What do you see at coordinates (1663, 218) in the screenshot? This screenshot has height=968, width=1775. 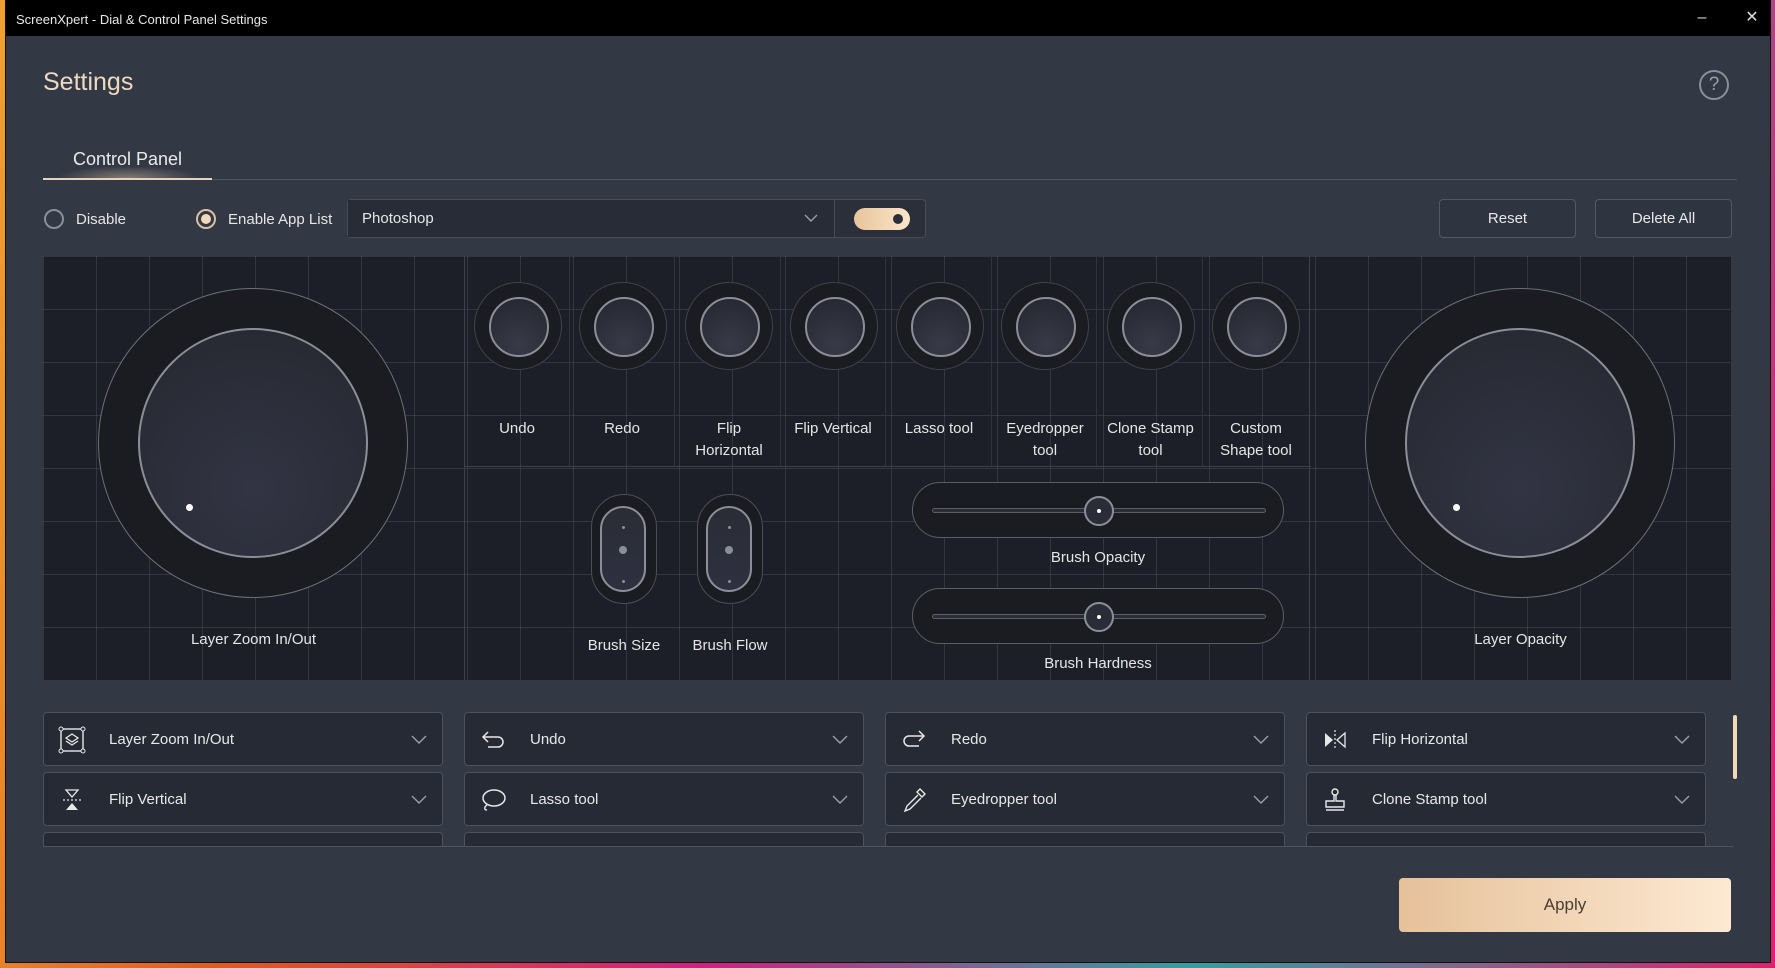 I see `delete-all-button: Delete All` at bounding box center [1663, 218].